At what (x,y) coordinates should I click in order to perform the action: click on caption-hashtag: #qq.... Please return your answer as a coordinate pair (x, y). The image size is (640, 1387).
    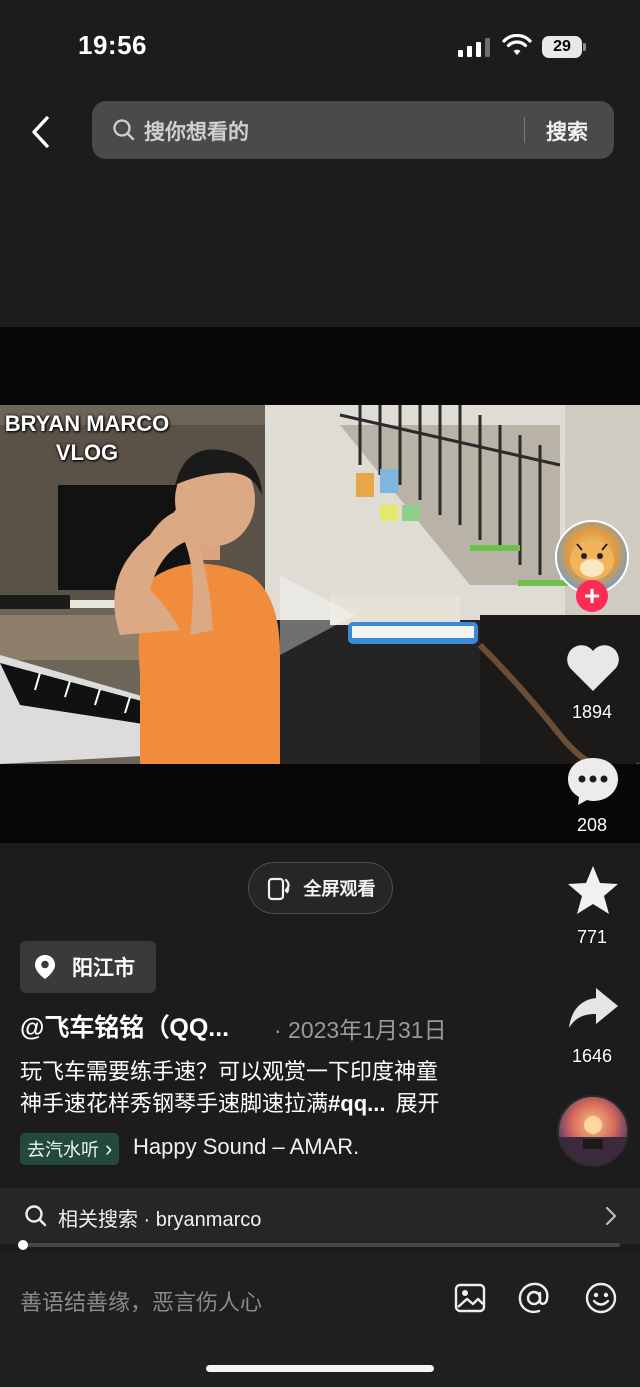
    Looking at the image, I should click on (356, 1103).